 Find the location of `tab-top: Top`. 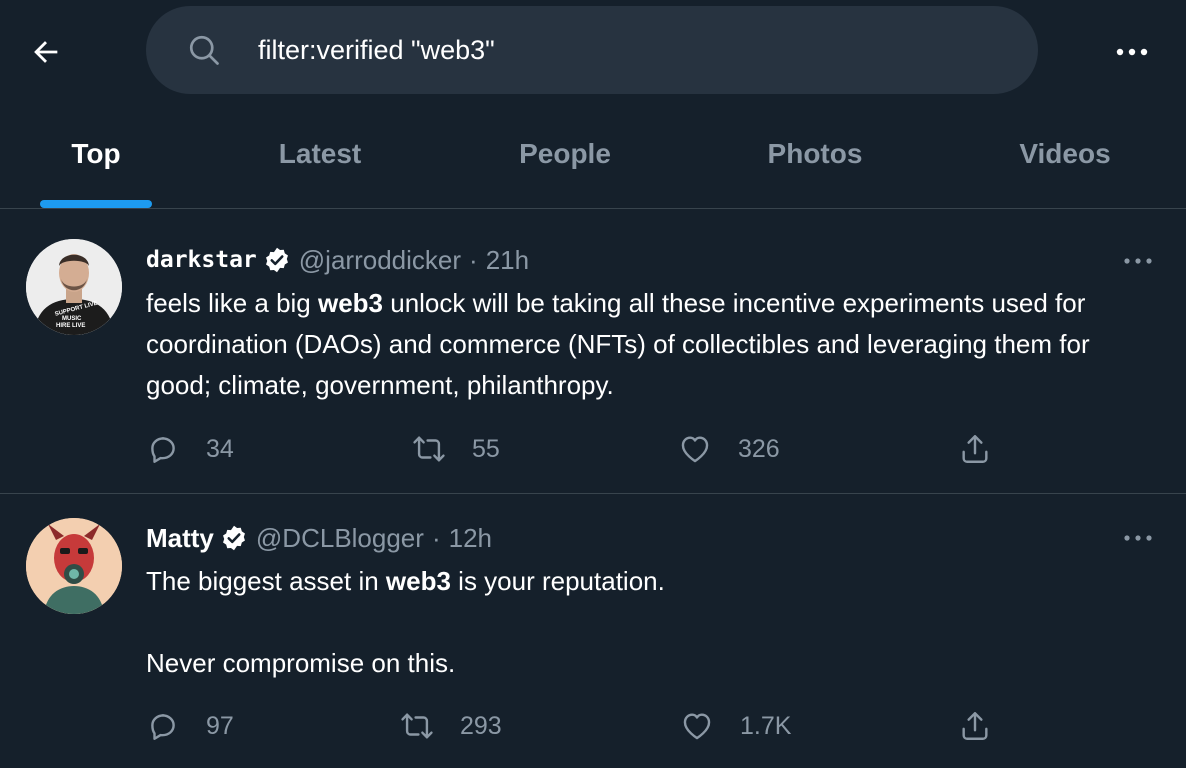

tab-top: Top is located at coordinates (96, 160).